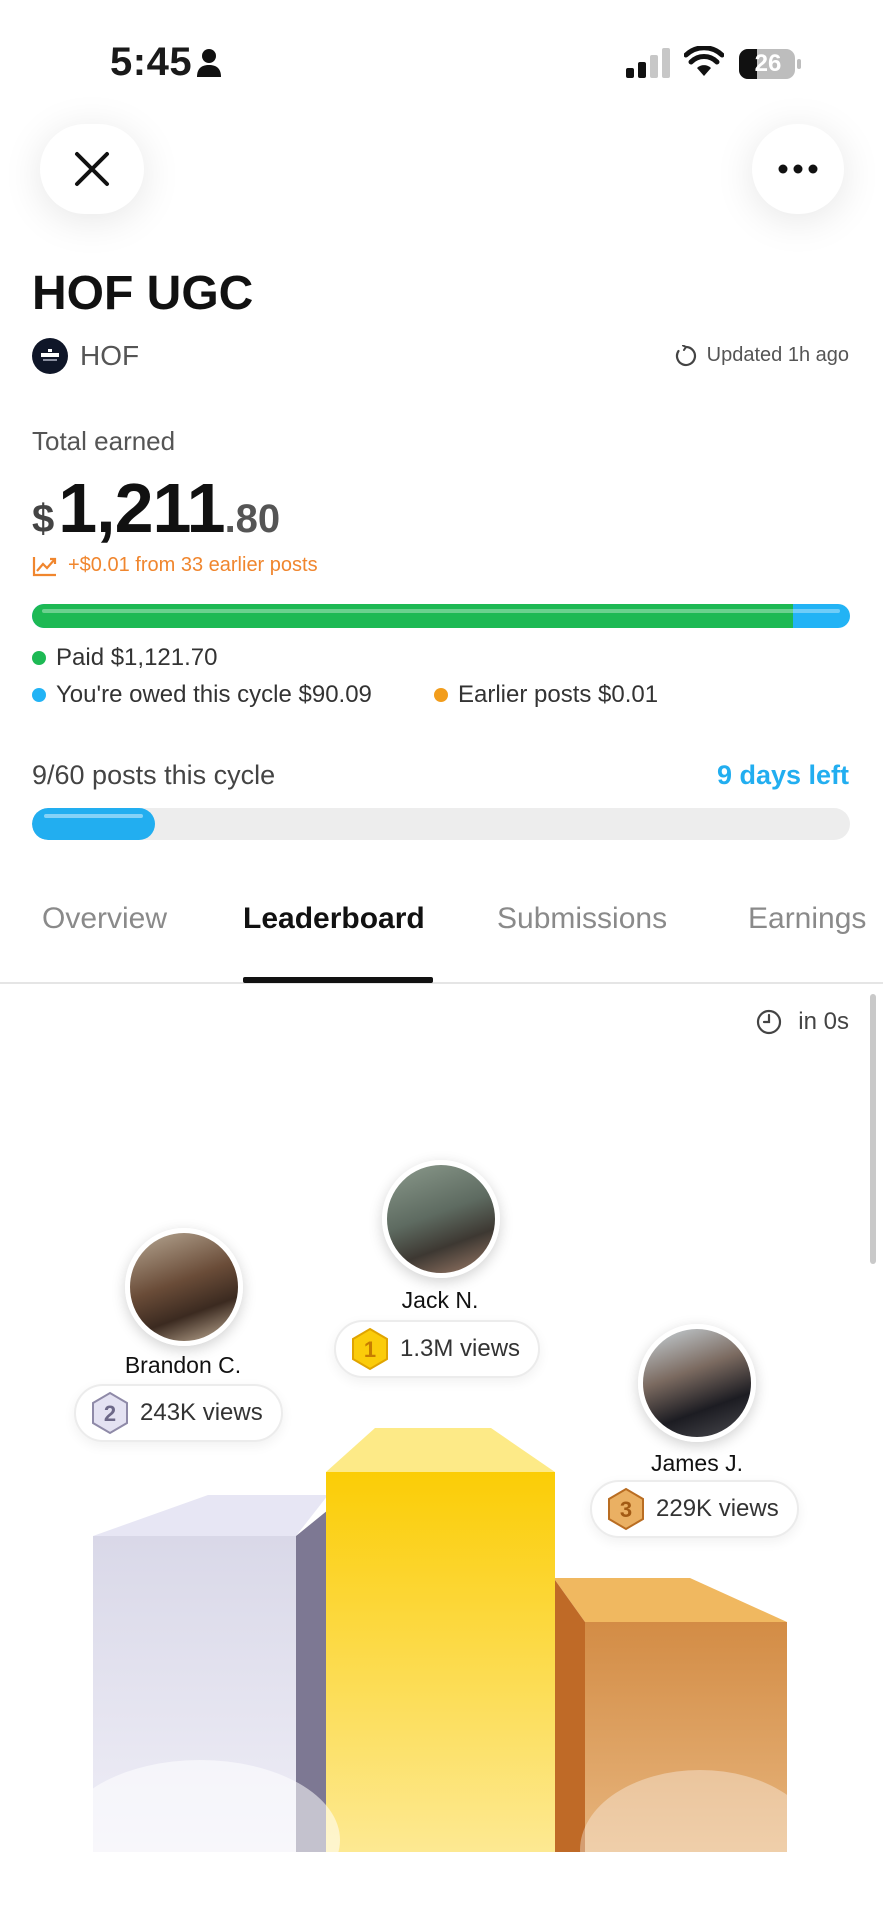 The height and width of the screenshot is (1920, 883). I want to click on campaign-title: HOF UGC, so click(143, 293).